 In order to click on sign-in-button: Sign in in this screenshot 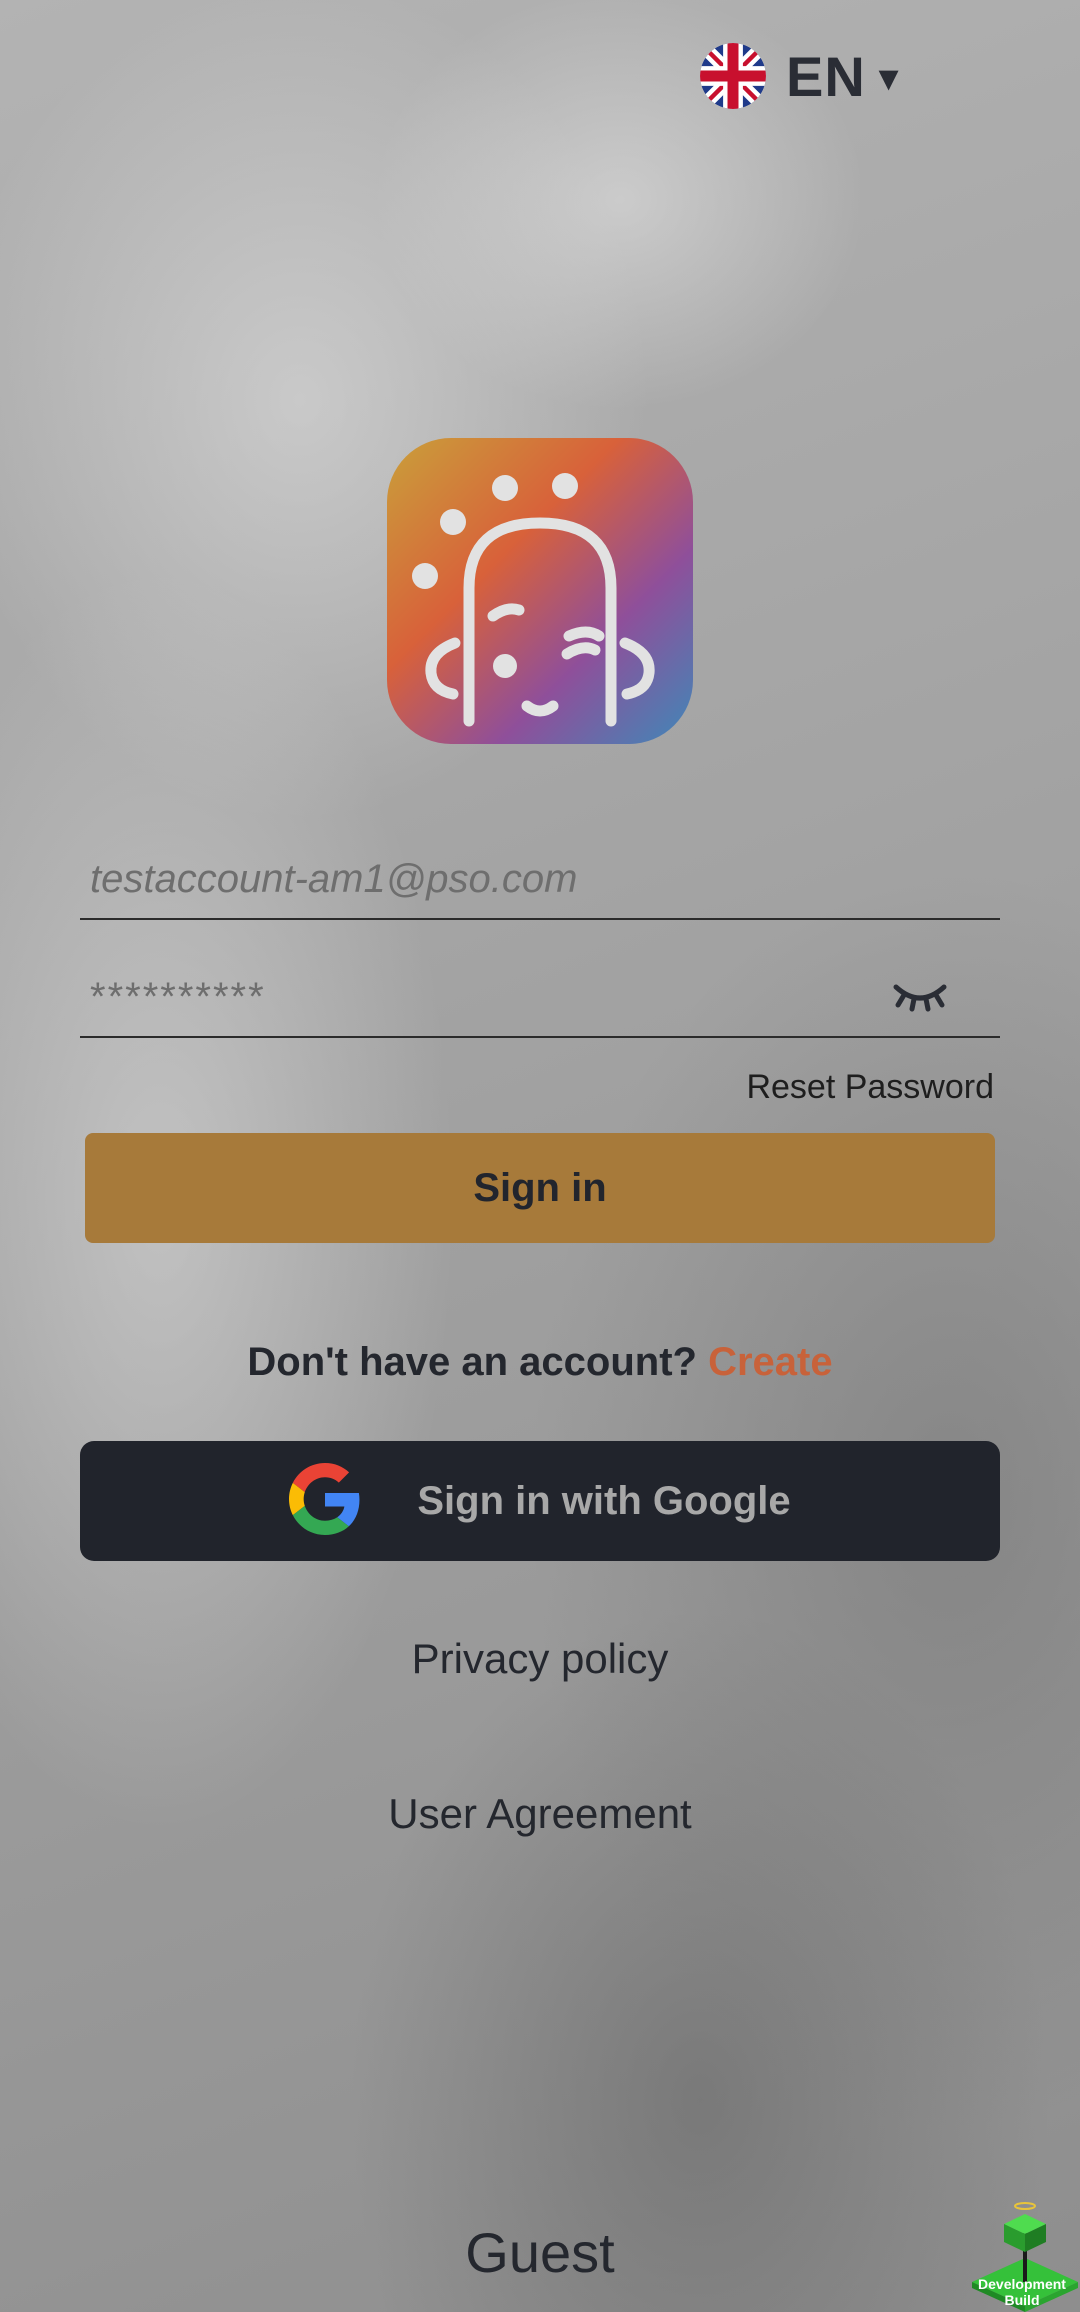, I will do `click(540, 1188)`.